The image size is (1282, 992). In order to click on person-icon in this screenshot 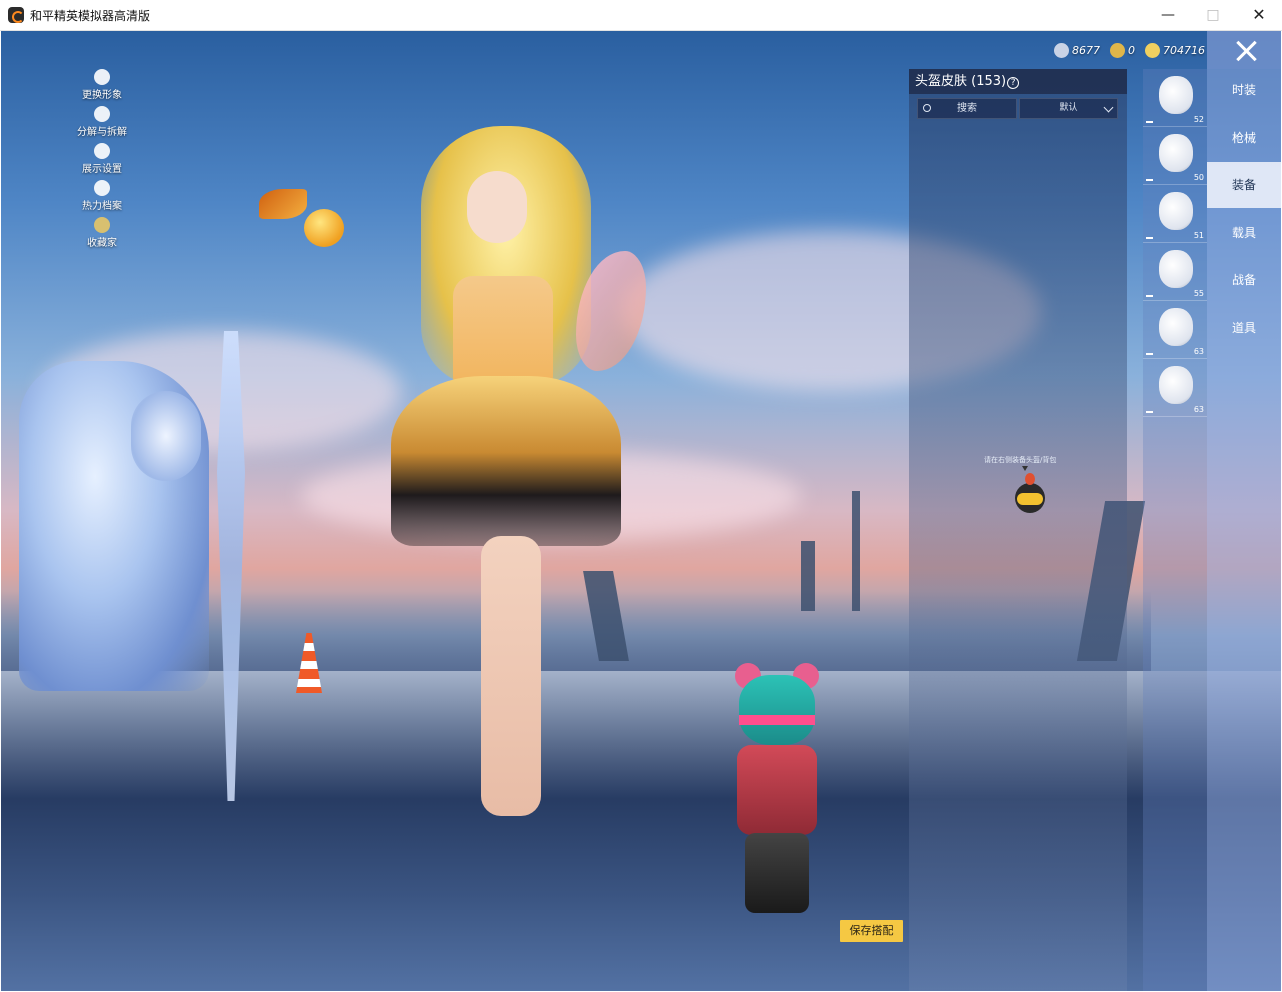, I will do `click(102, 77)`.